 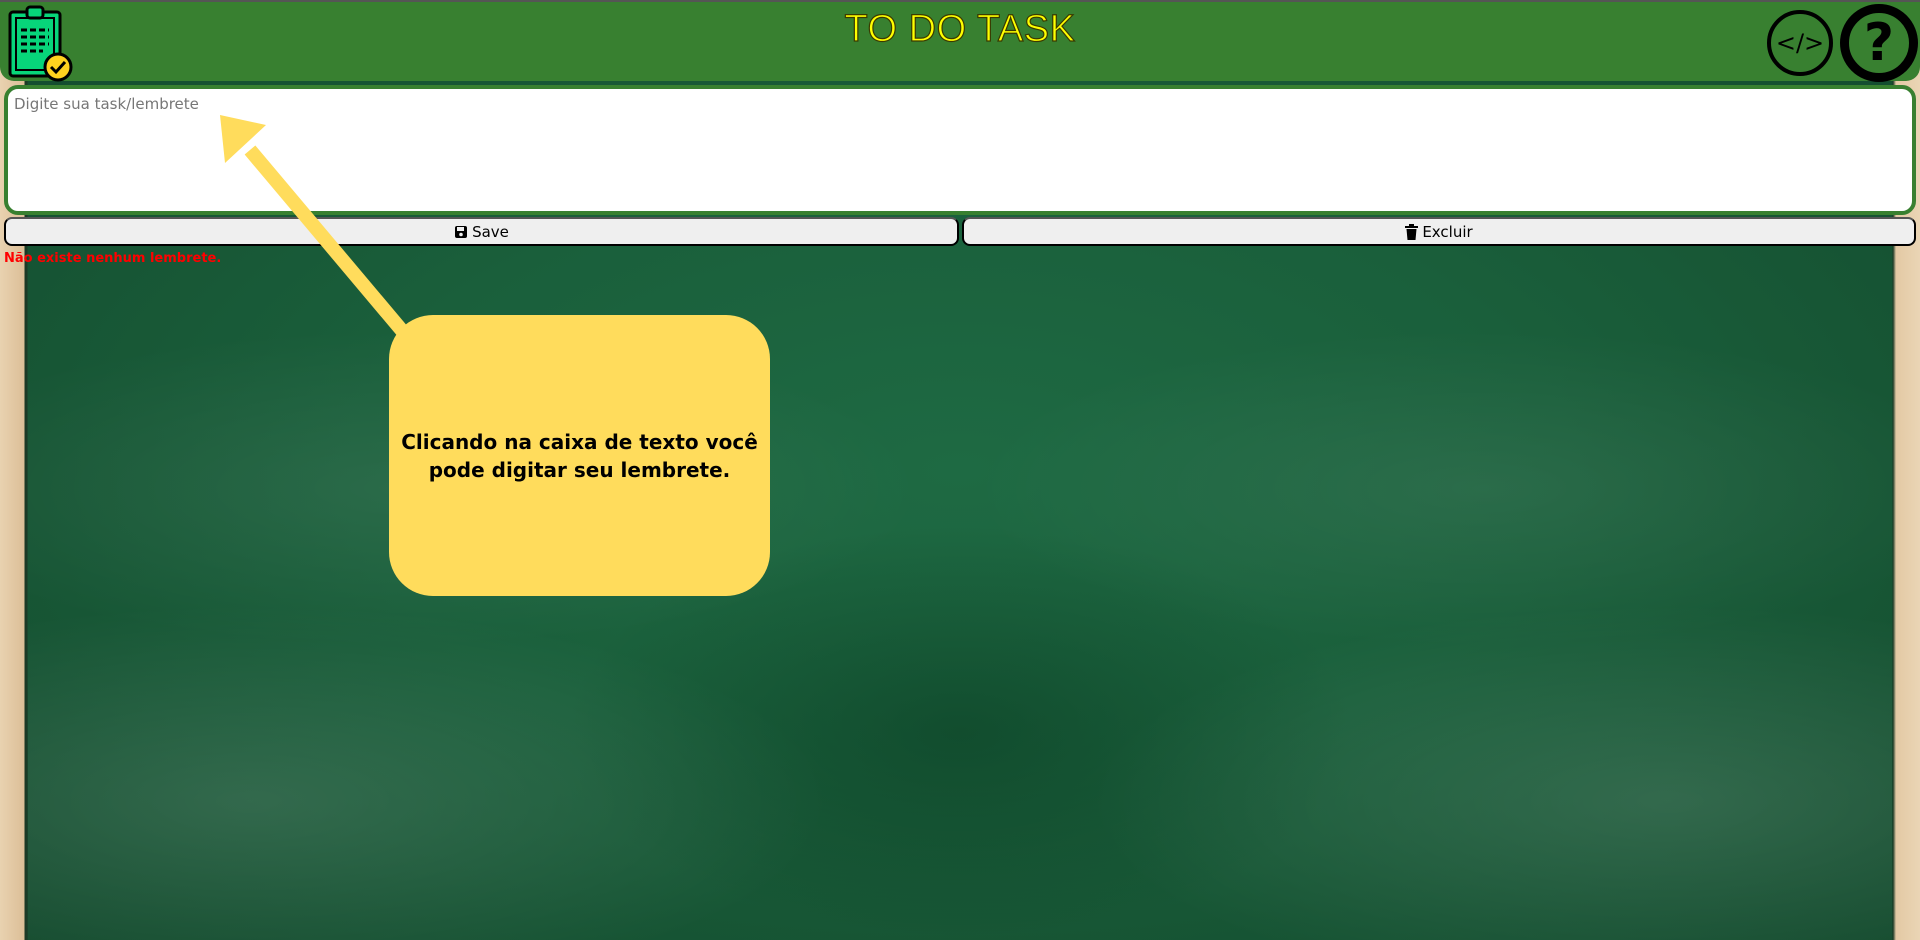 I want to click on tooltip-arrow-icon, so click(x=315, y=226).